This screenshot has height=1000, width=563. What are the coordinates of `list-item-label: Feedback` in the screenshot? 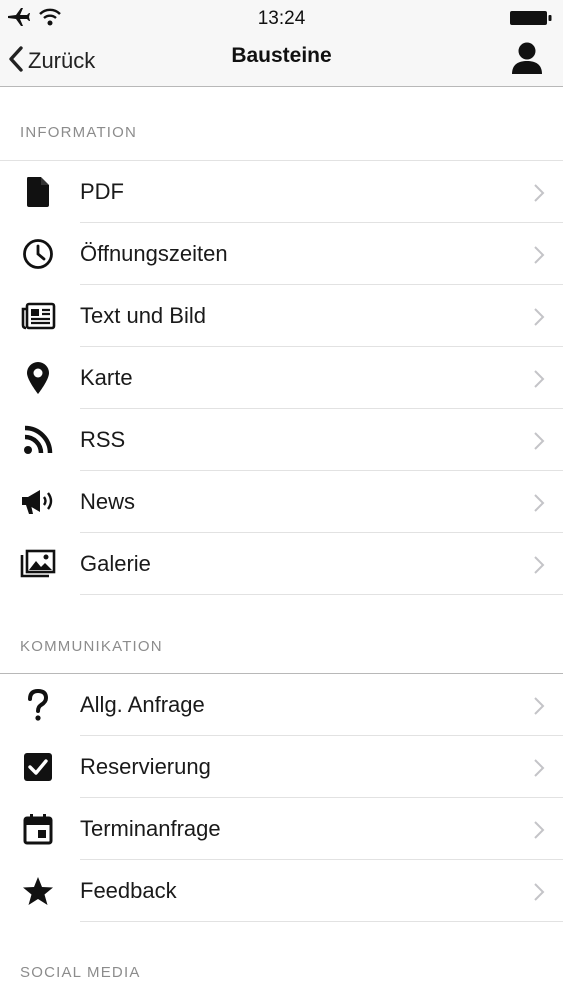 It's located at (128, 890).